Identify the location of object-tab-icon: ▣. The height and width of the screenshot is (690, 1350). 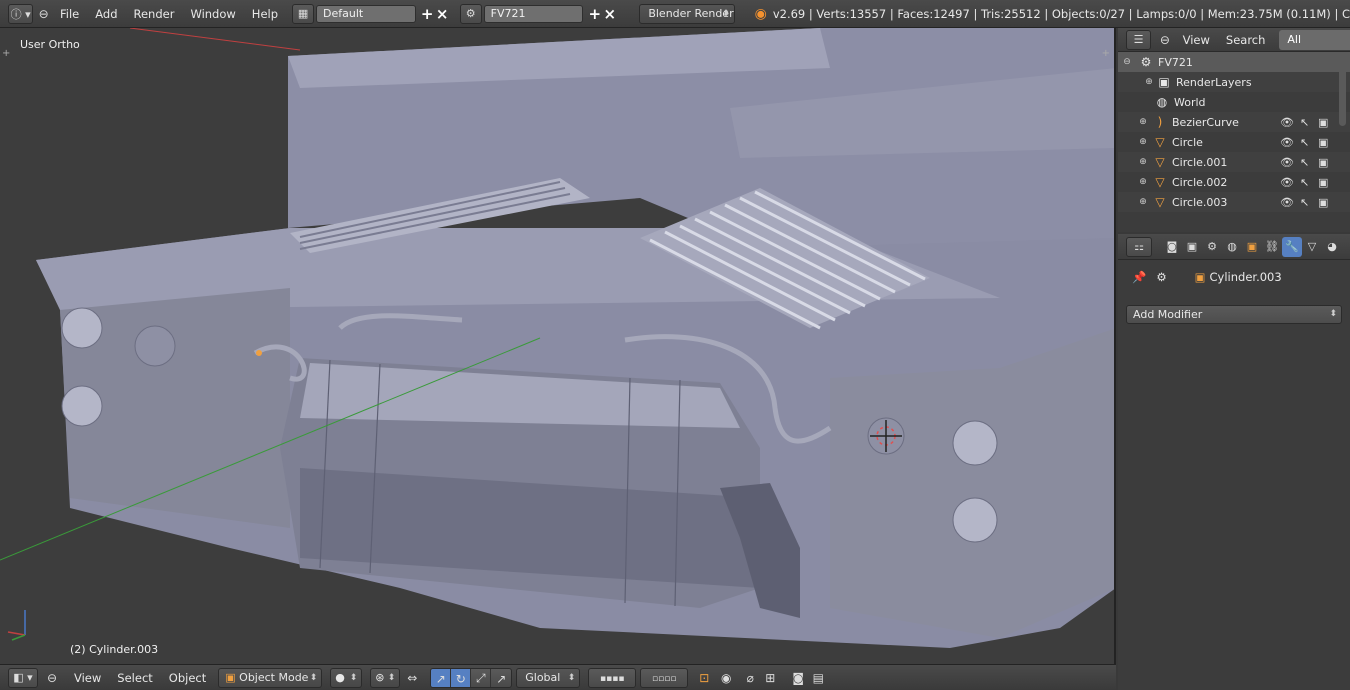
(1252, 247).